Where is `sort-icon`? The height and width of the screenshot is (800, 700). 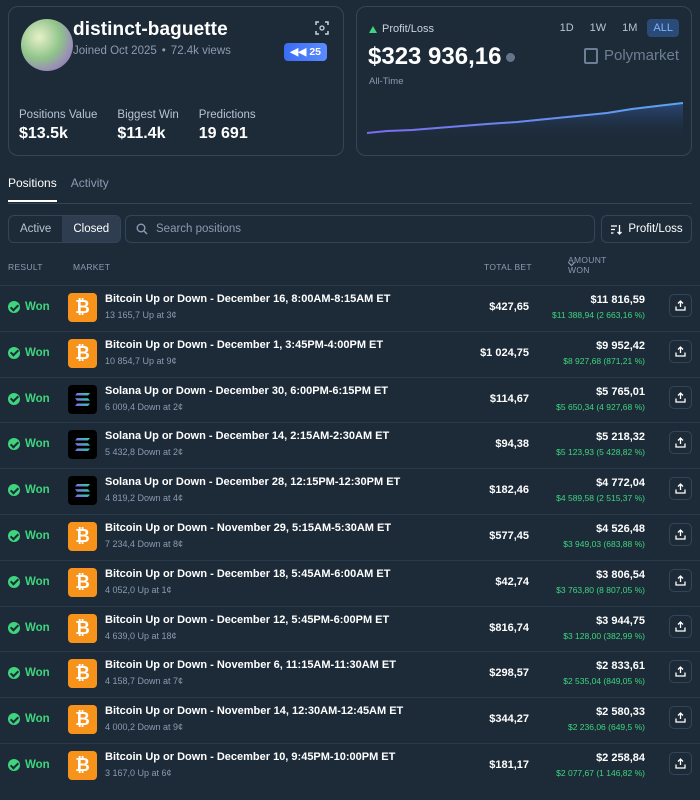 sort-icon is located at coordinates (617, 229).